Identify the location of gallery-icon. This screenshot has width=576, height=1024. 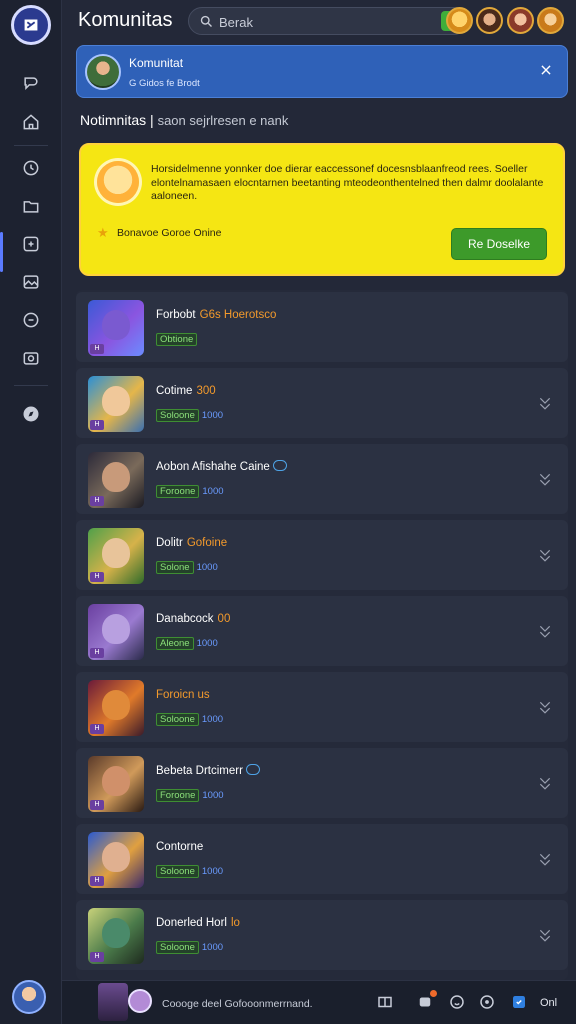
(31, 282).